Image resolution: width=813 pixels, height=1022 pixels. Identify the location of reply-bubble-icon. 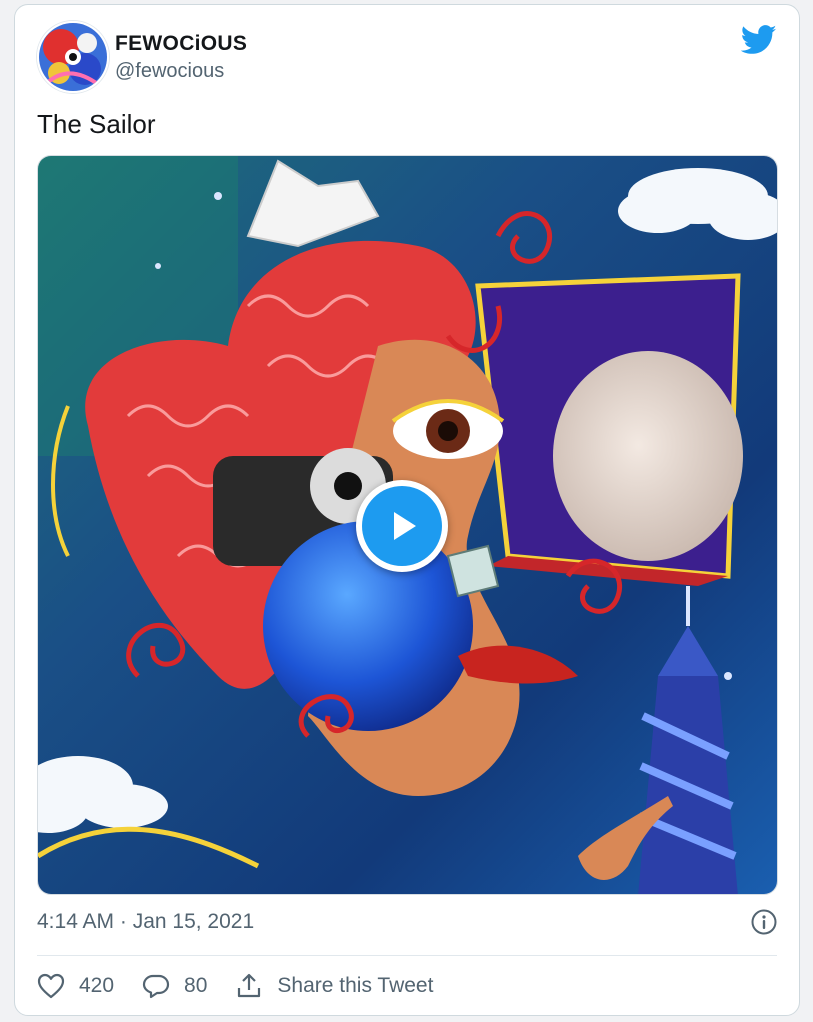
(156, 986).